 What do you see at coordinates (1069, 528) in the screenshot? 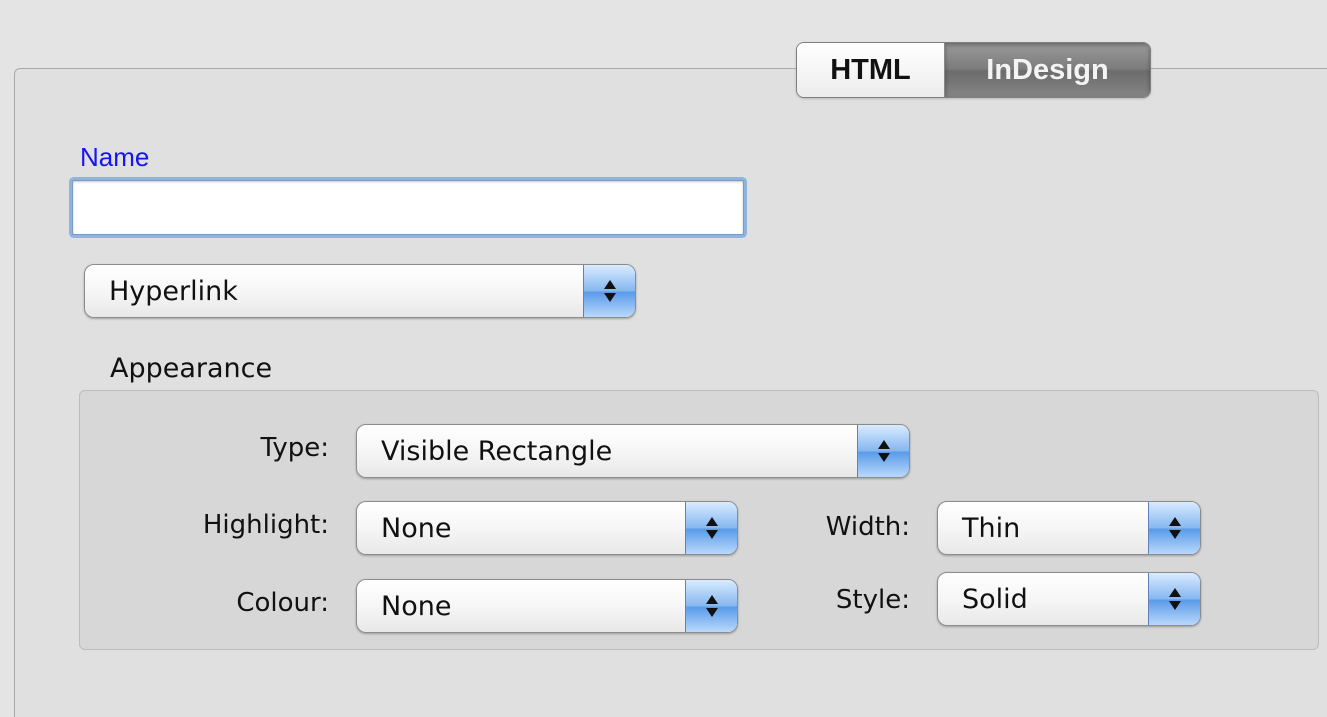
I see `width-popup: Thin` at bounding box center [1069, 528].